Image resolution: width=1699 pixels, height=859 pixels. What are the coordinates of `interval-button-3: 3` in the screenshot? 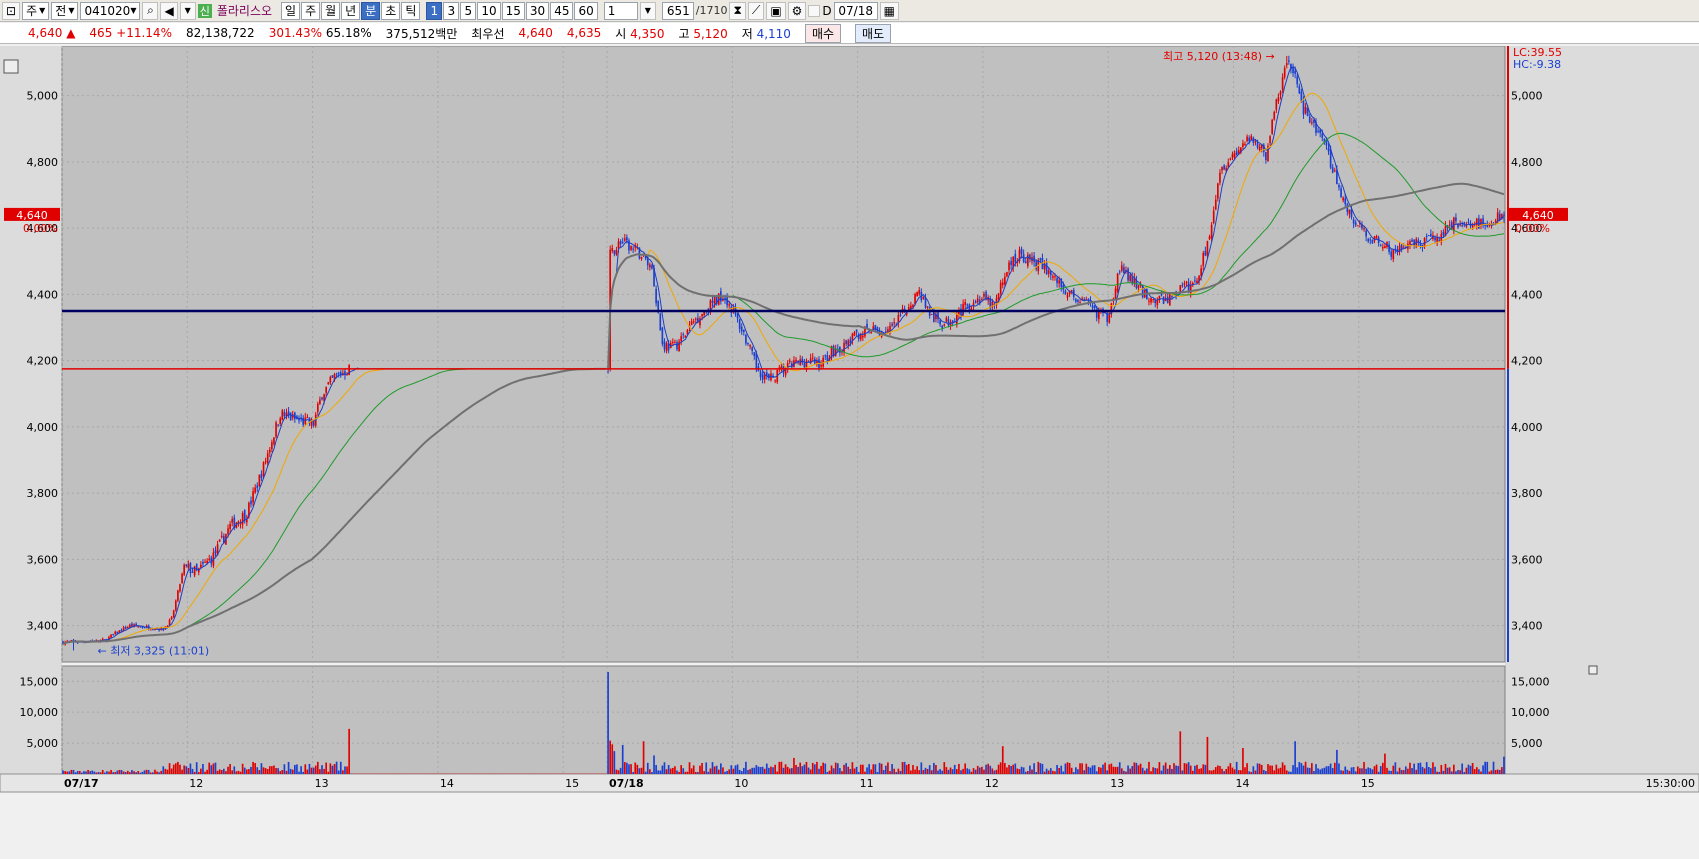 It's located at (451, 10).